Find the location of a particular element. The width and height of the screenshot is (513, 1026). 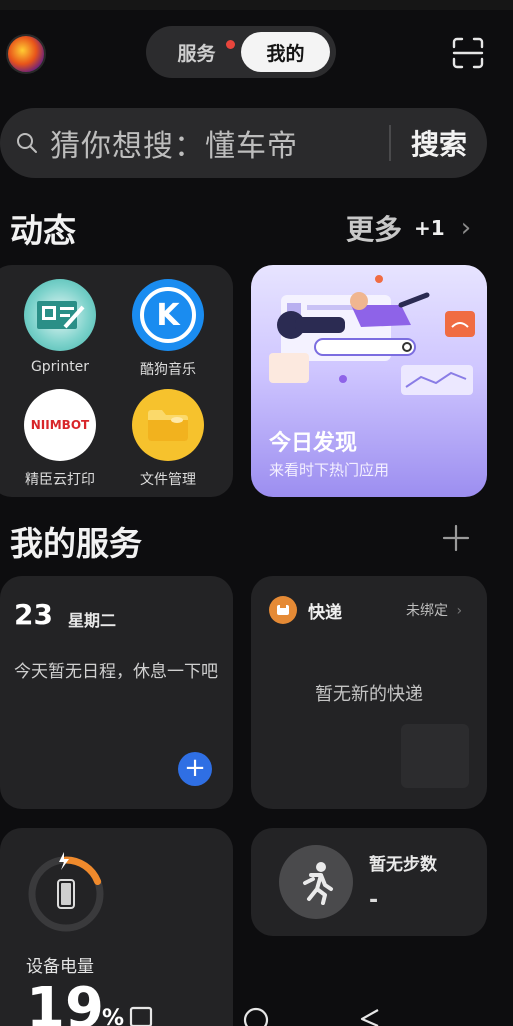

calendar-day: 23 is located at coordinates (33, 614).